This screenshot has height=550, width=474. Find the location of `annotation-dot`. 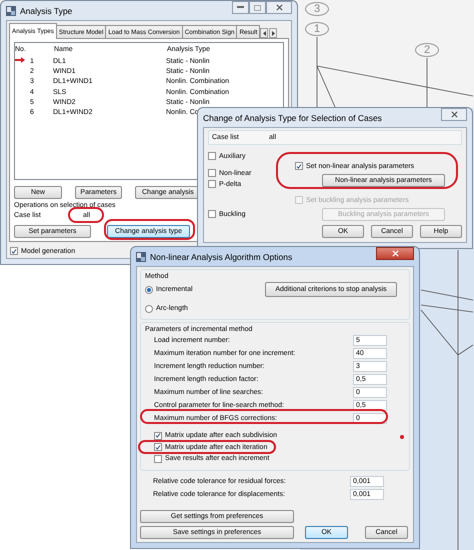

annotation-dot is located at coordinates (402, 437).